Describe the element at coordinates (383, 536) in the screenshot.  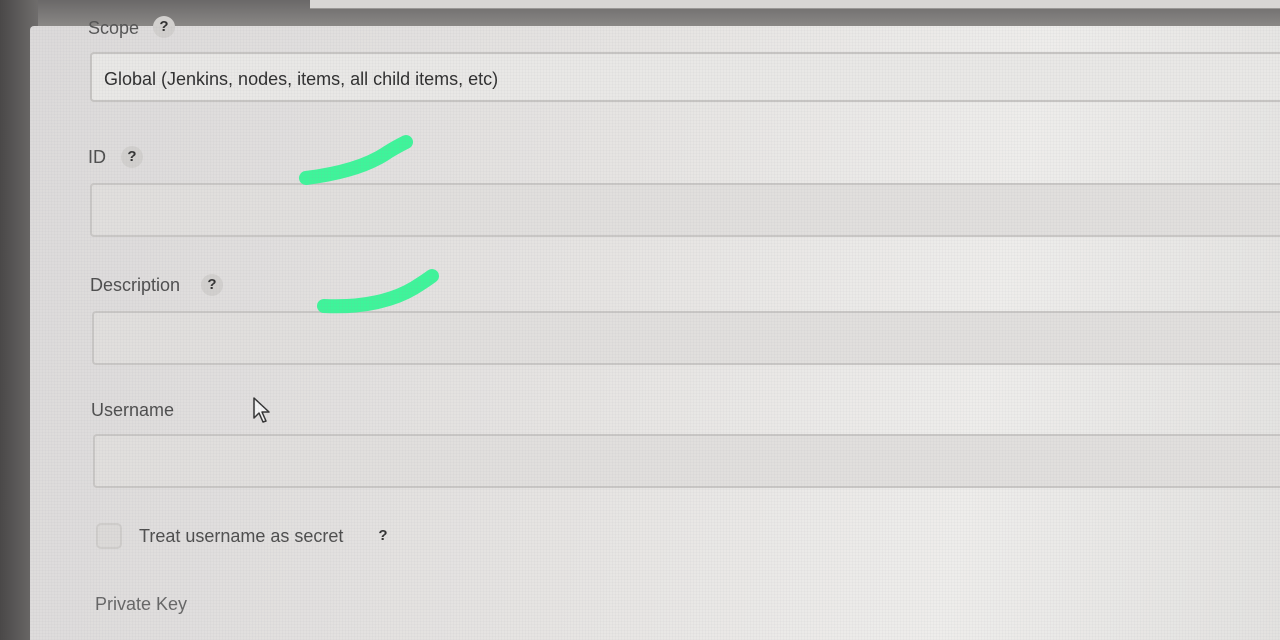
I see `treat-secret-help-icon: ?` at that location.